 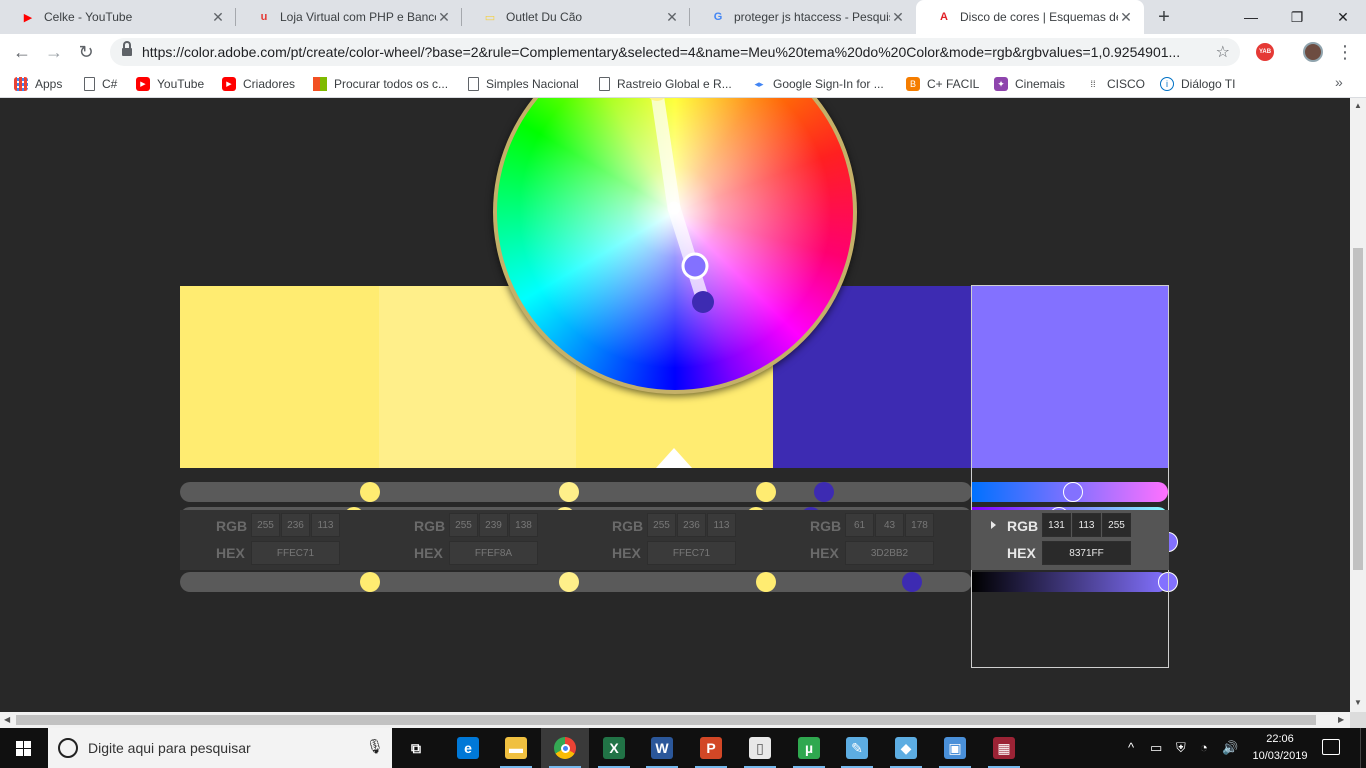 What do you see at coordinates (911, 582) in the screenshot?
I see `slider-knob-col4-row4` at bounding box center [911, 582].